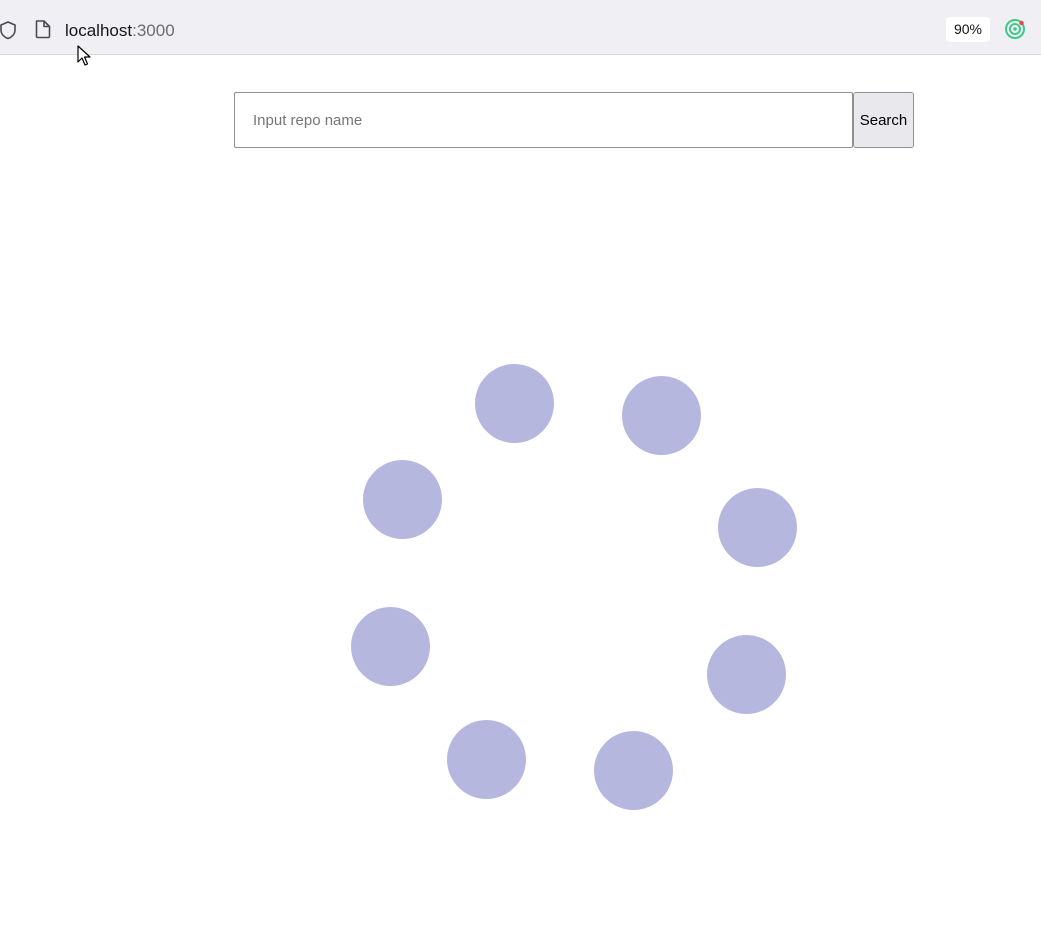  I want to click on url-port: :3000, so click(153, 30).